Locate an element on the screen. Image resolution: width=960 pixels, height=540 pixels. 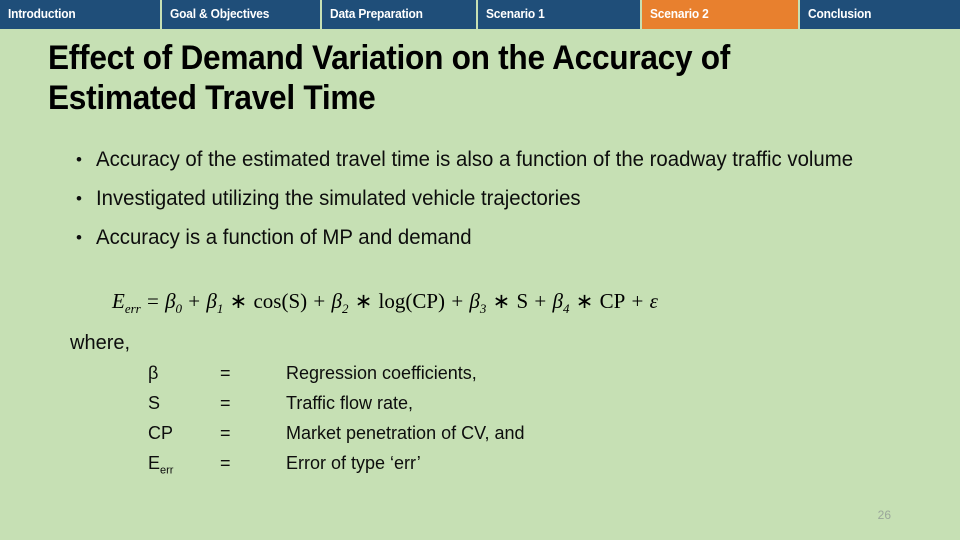
equation-coefficient: β0 is located at coordinates (174, 303).